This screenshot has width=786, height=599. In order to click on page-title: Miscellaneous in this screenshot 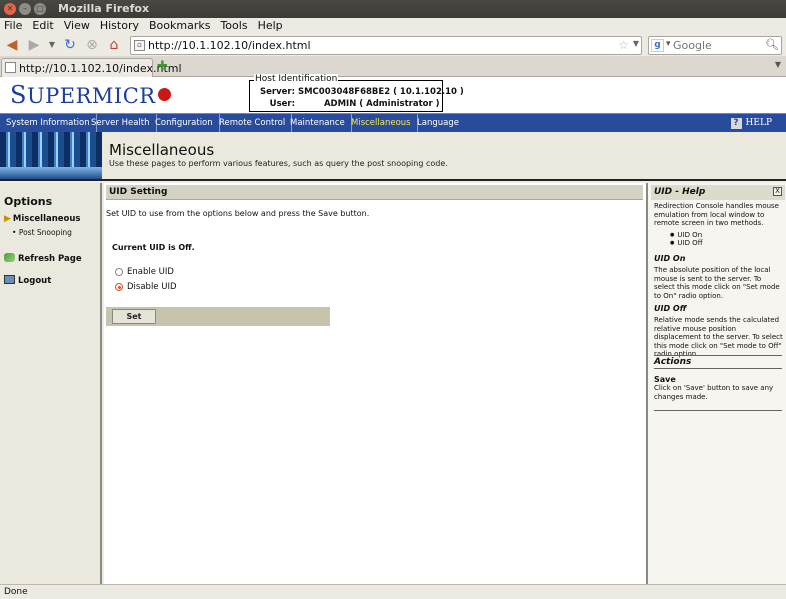, I will do `click(162, 150)`.